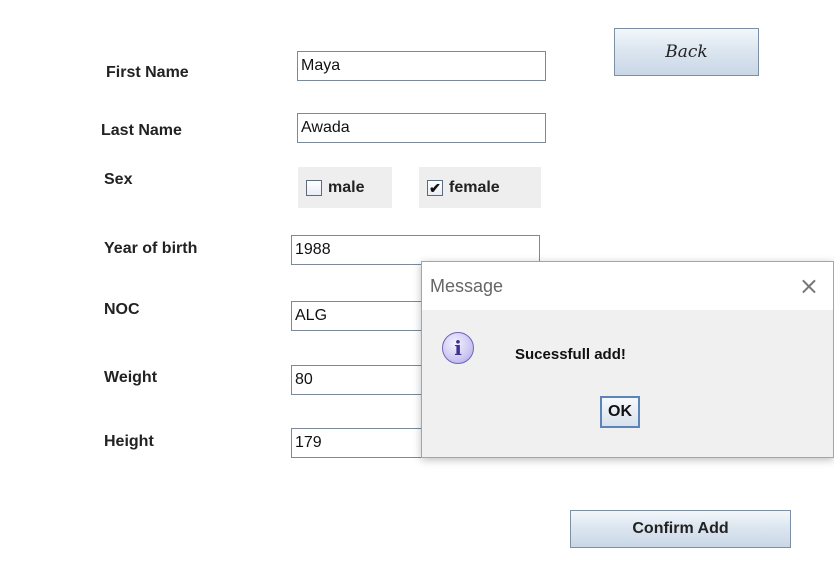 The width and height of the screenshot is (834, 564). I want to click on height-label: Height, so click(129, 441).